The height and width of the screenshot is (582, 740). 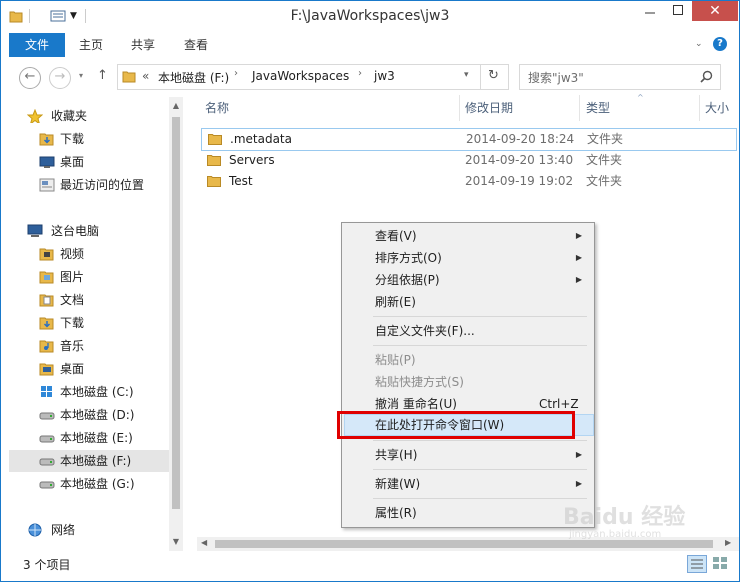 I want to click on menu-item-sort-by: 排序方式(O) ▶, so click(x=468, y=258).